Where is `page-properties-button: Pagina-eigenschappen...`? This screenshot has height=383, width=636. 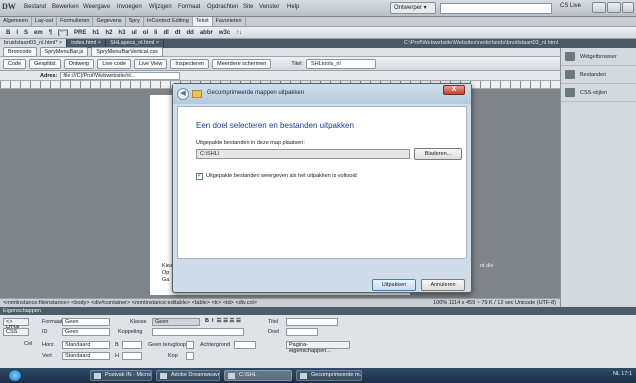
page-properties-button: Pagina-eigenschappen... is located at coordinates (318, 347).